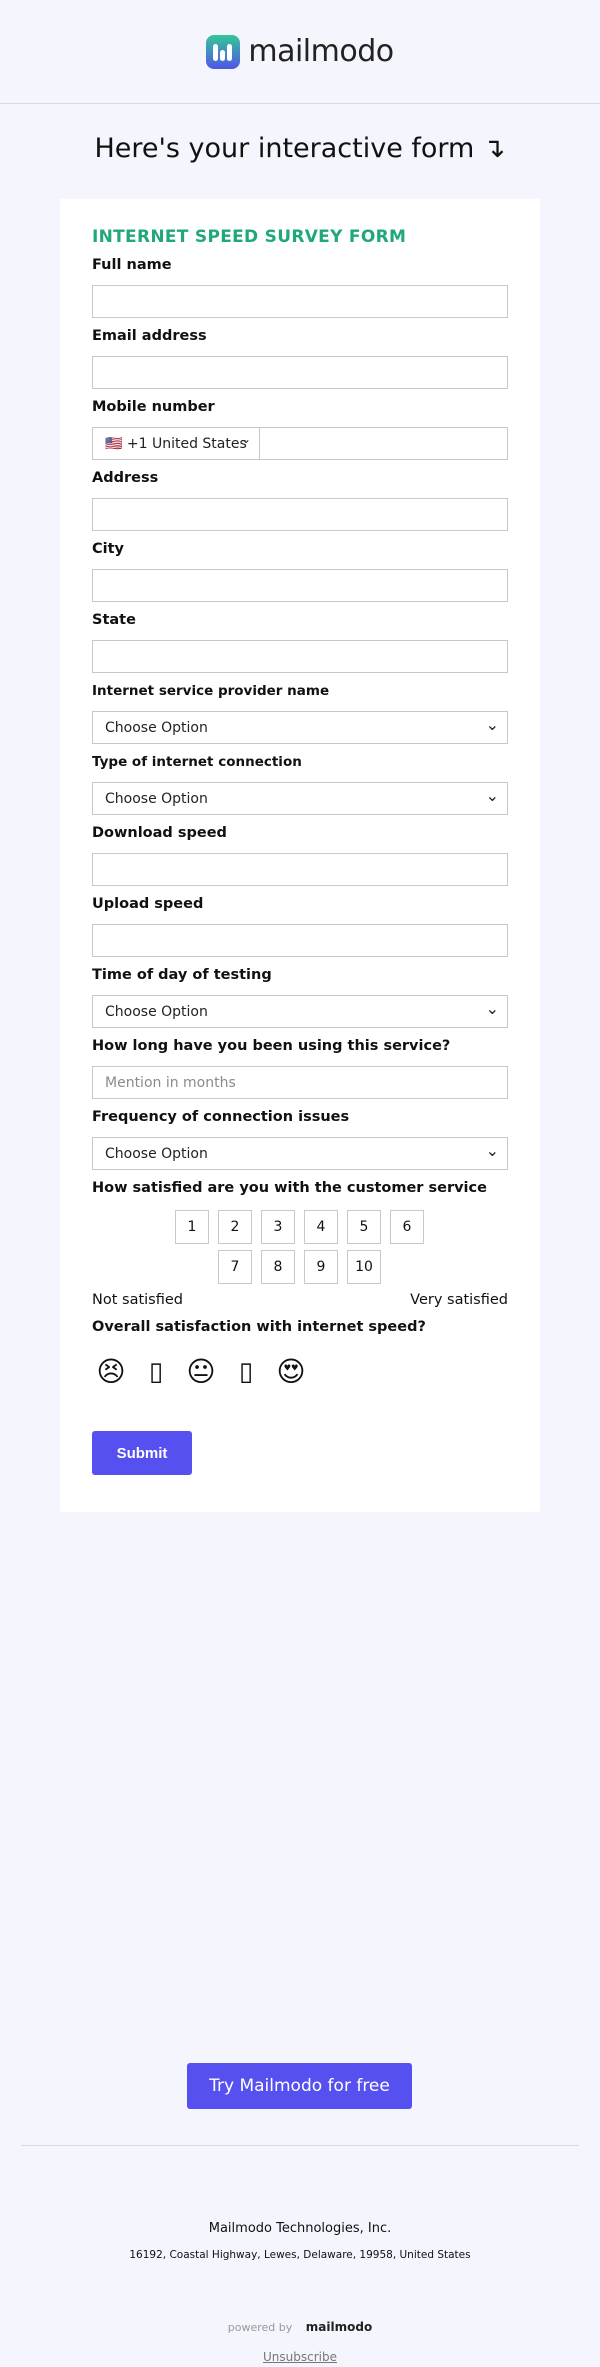  I want to click on rating-button-10: 10, so click(364, 1267).